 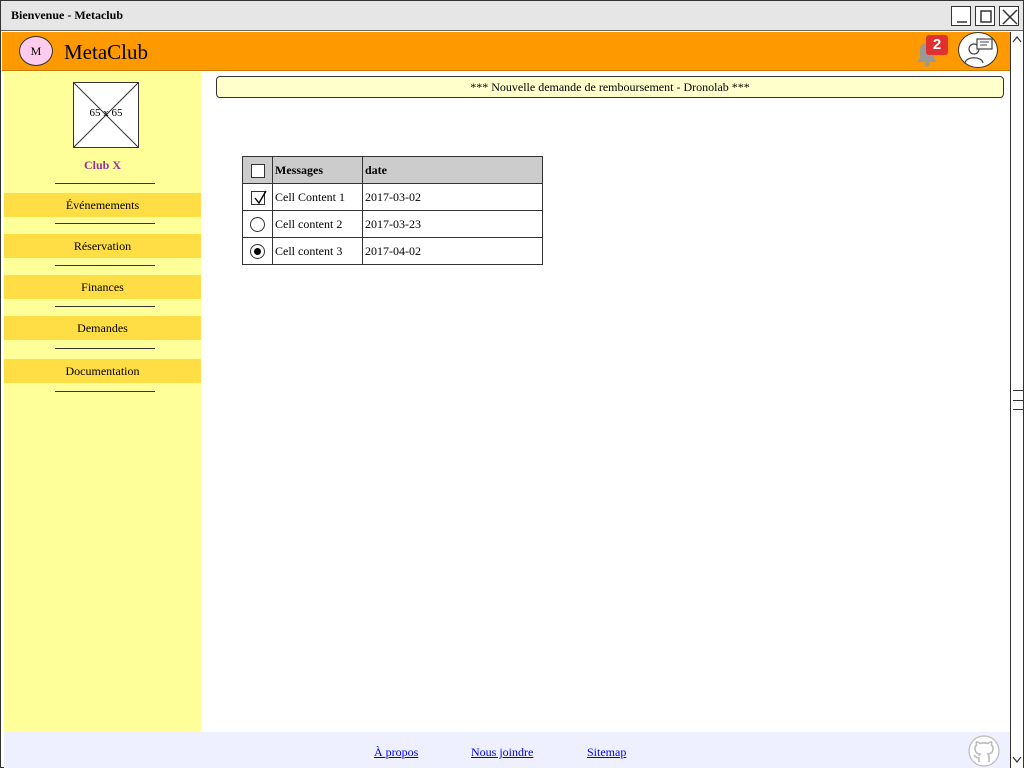 I want to click on vertical-scrollbar, so click(x=1016, y=400).